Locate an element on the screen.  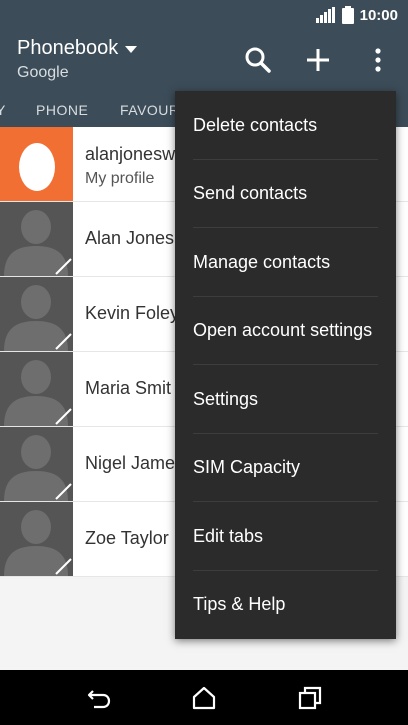
account-switcher: Phonebook is located at coordinates (77, 48).